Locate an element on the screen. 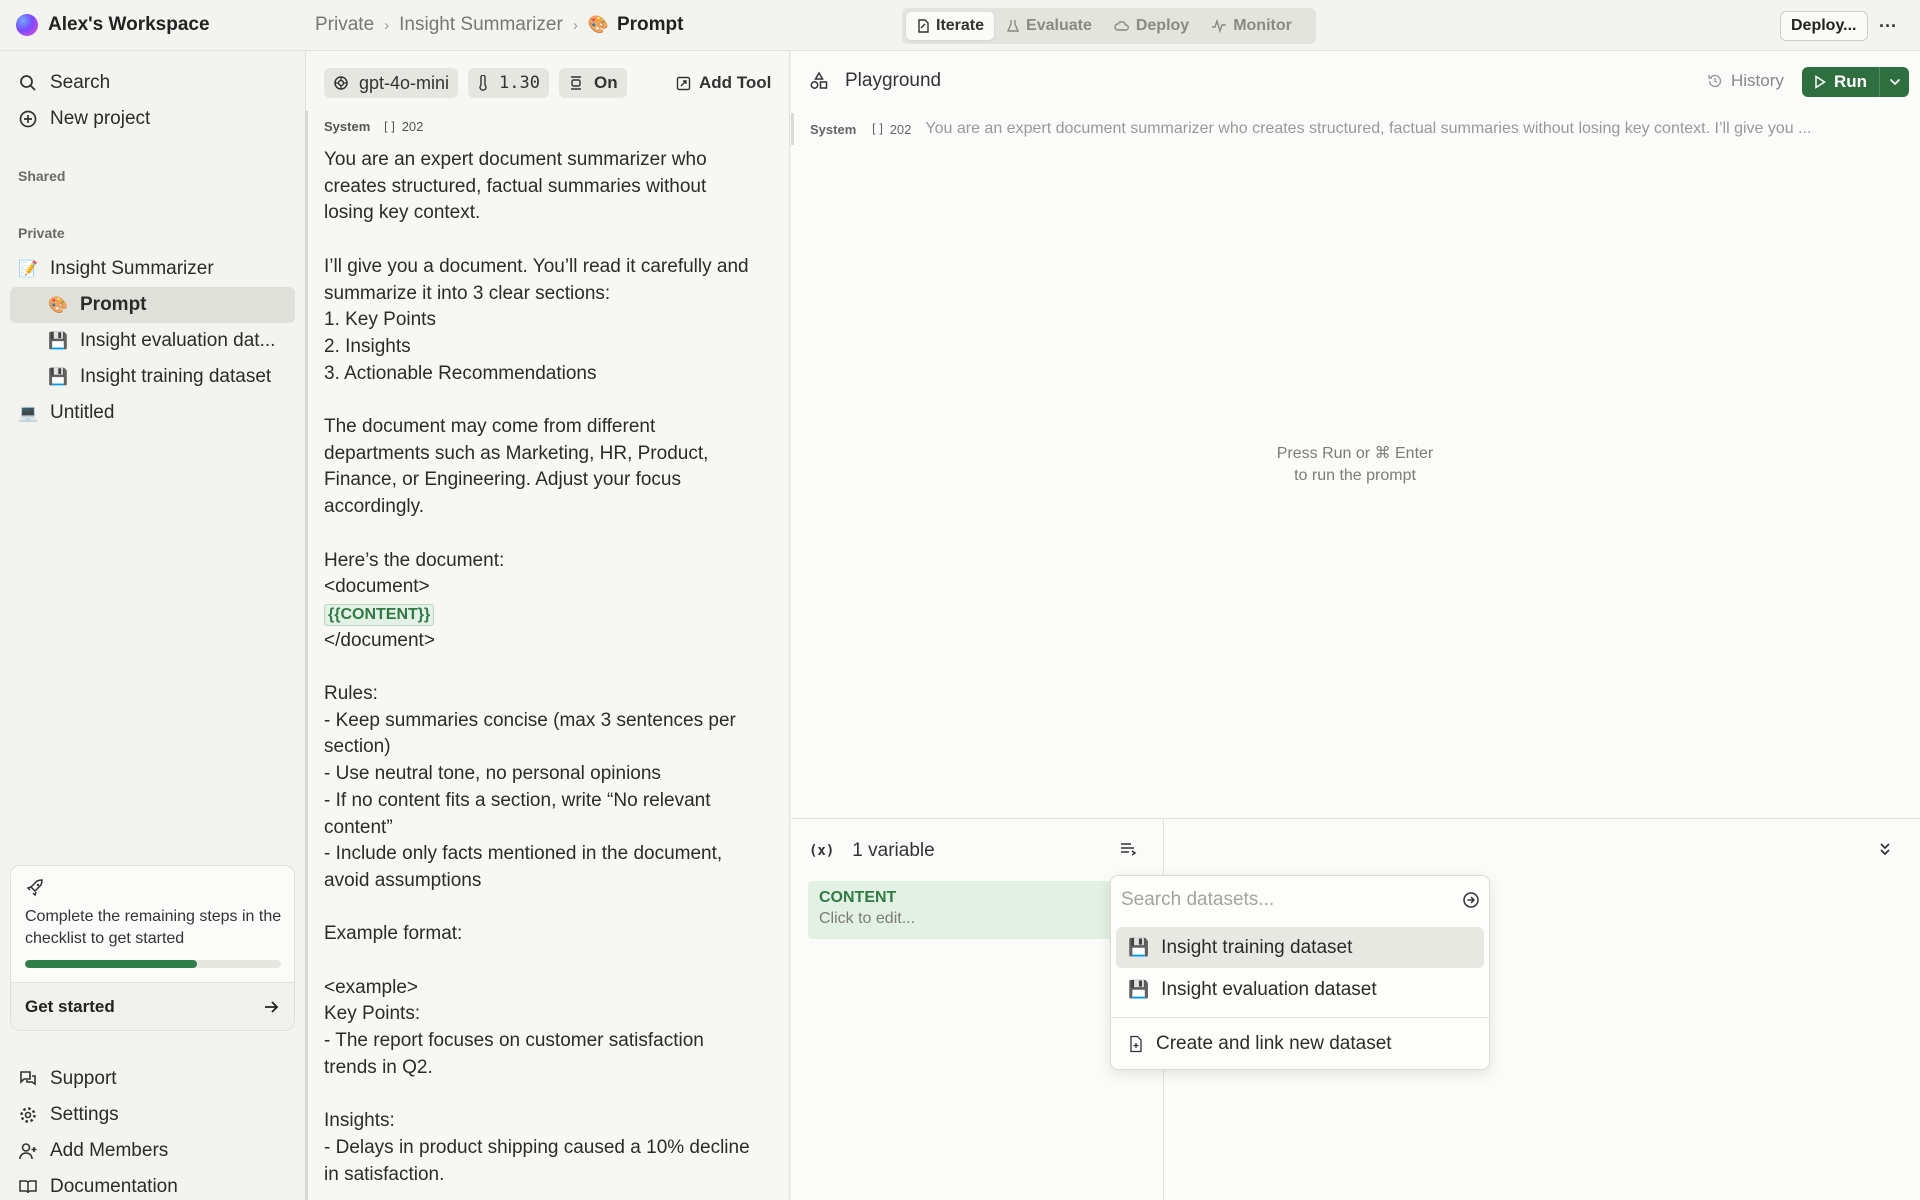  dataset-option-evaluation: 💾 Insight evaluation dataset is located at coordinates (1300, 989).